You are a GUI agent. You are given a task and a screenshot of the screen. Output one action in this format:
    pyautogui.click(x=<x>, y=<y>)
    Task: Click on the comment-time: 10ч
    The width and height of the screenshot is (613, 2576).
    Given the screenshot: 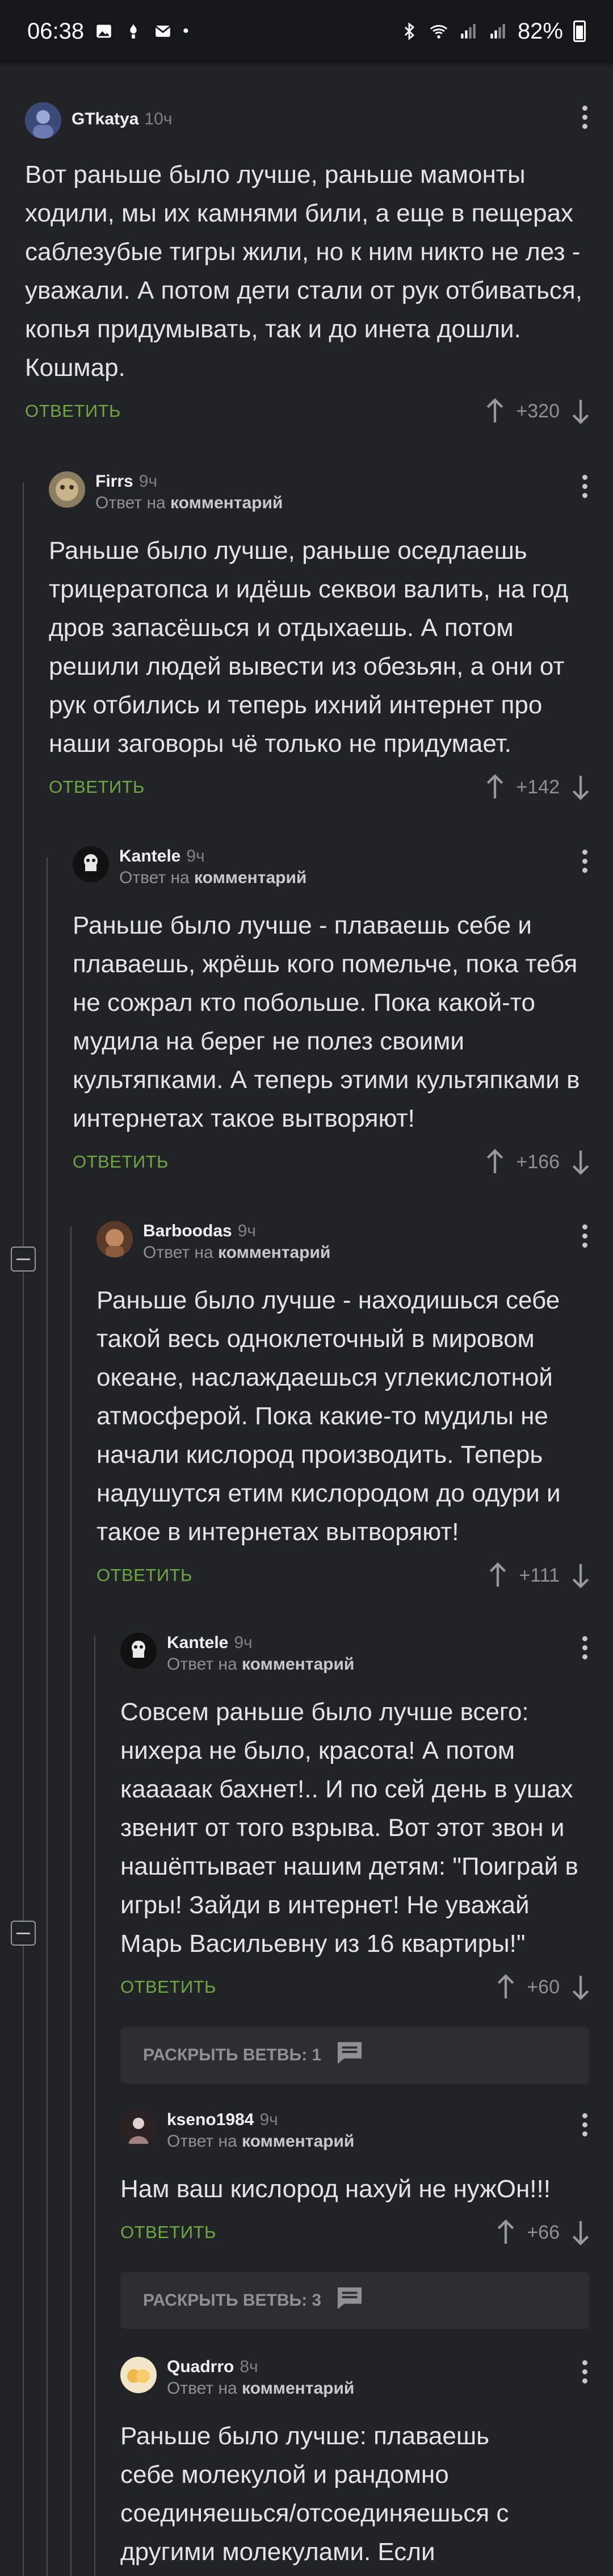 What is the action you would take?
    pyautogui.click(x=158, y=119)
    